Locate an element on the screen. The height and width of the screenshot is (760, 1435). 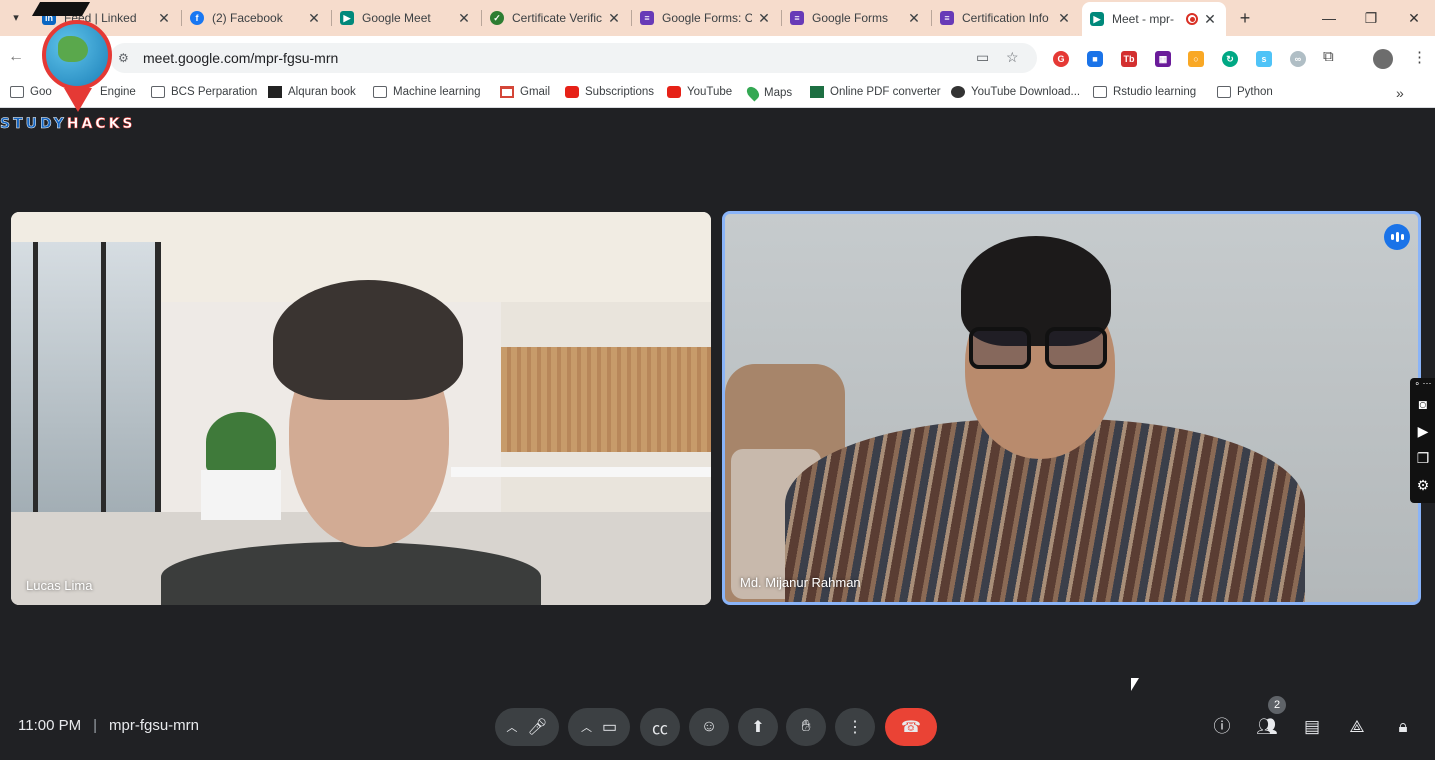
present-screen-icon: ⬆ is located at coordinates (758, 727).